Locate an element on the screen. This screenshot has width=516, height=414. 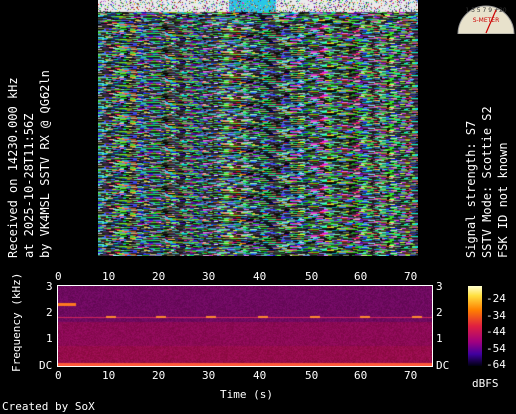
footer-credit: Created by SoX is located at coordinates (48, 406).